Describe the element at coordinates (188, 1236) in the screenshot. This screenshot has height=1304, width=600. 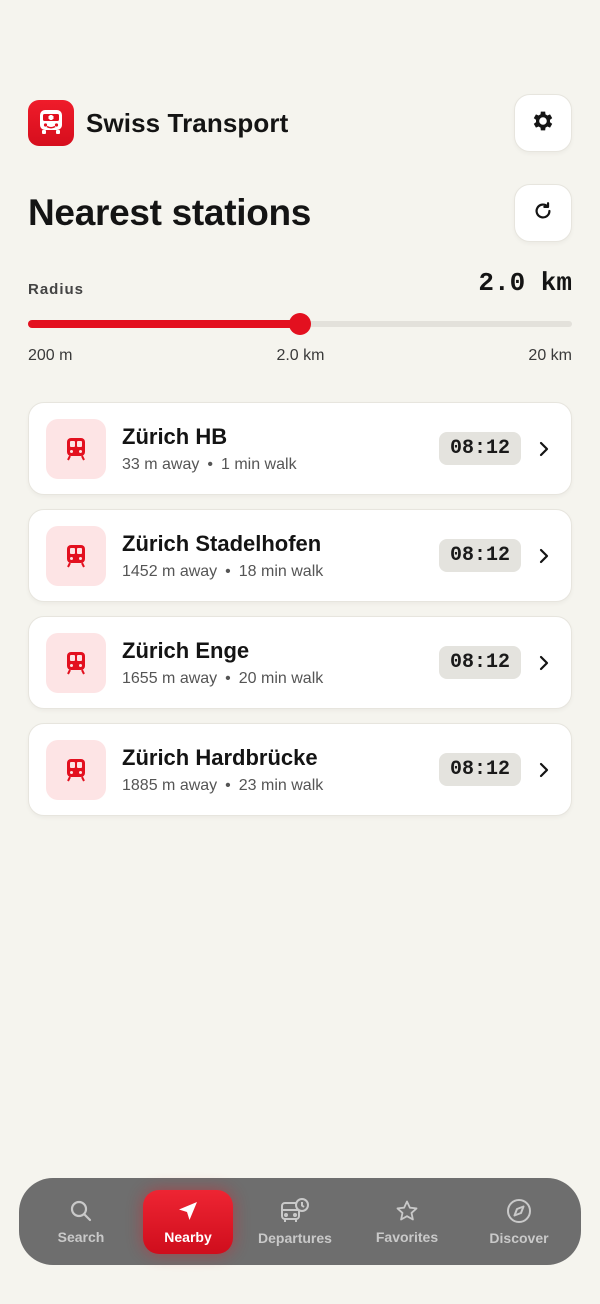
I see `tab-label: Nearby` at that location.